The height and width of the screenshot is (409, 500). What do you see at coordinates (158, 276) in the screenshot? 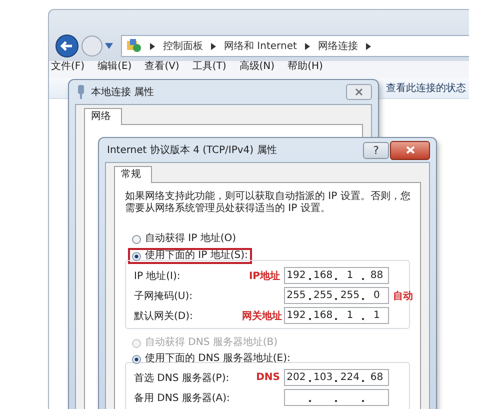
I see `field-label: IP 地址(I):` at bounding box center [158, 276].